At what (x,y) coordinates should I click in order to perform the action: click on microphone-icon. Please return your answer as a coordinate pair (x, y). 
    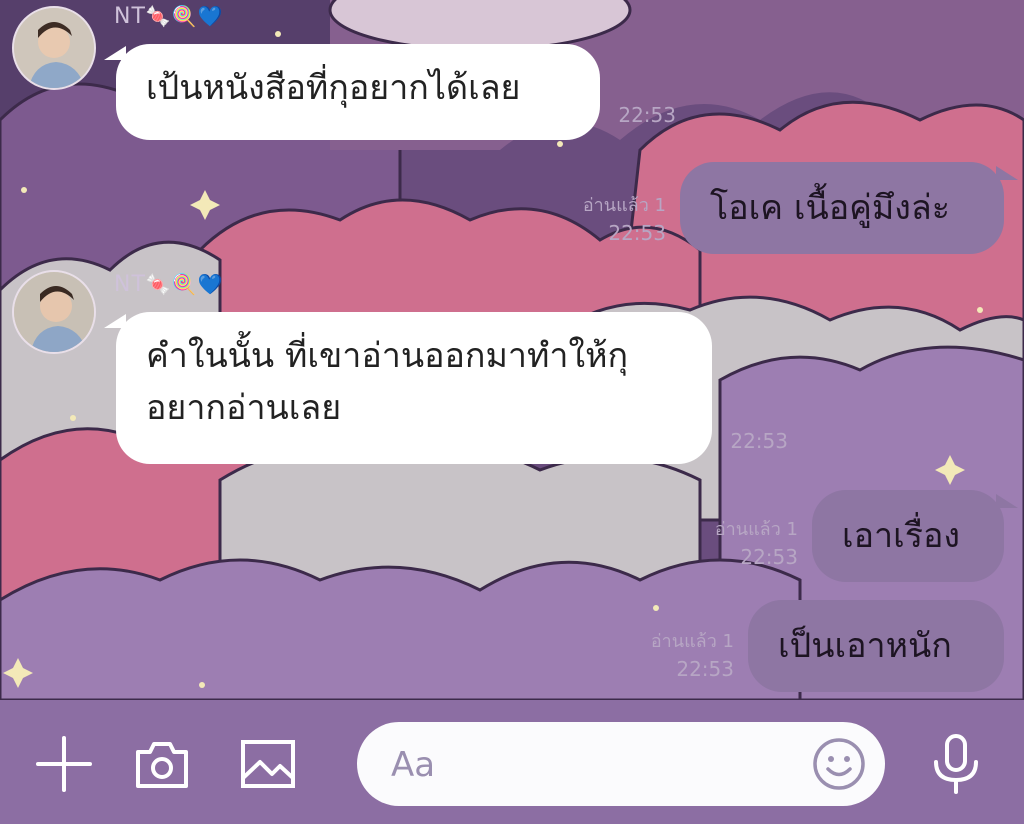
    Looking at the image, I should click on (956, 764).